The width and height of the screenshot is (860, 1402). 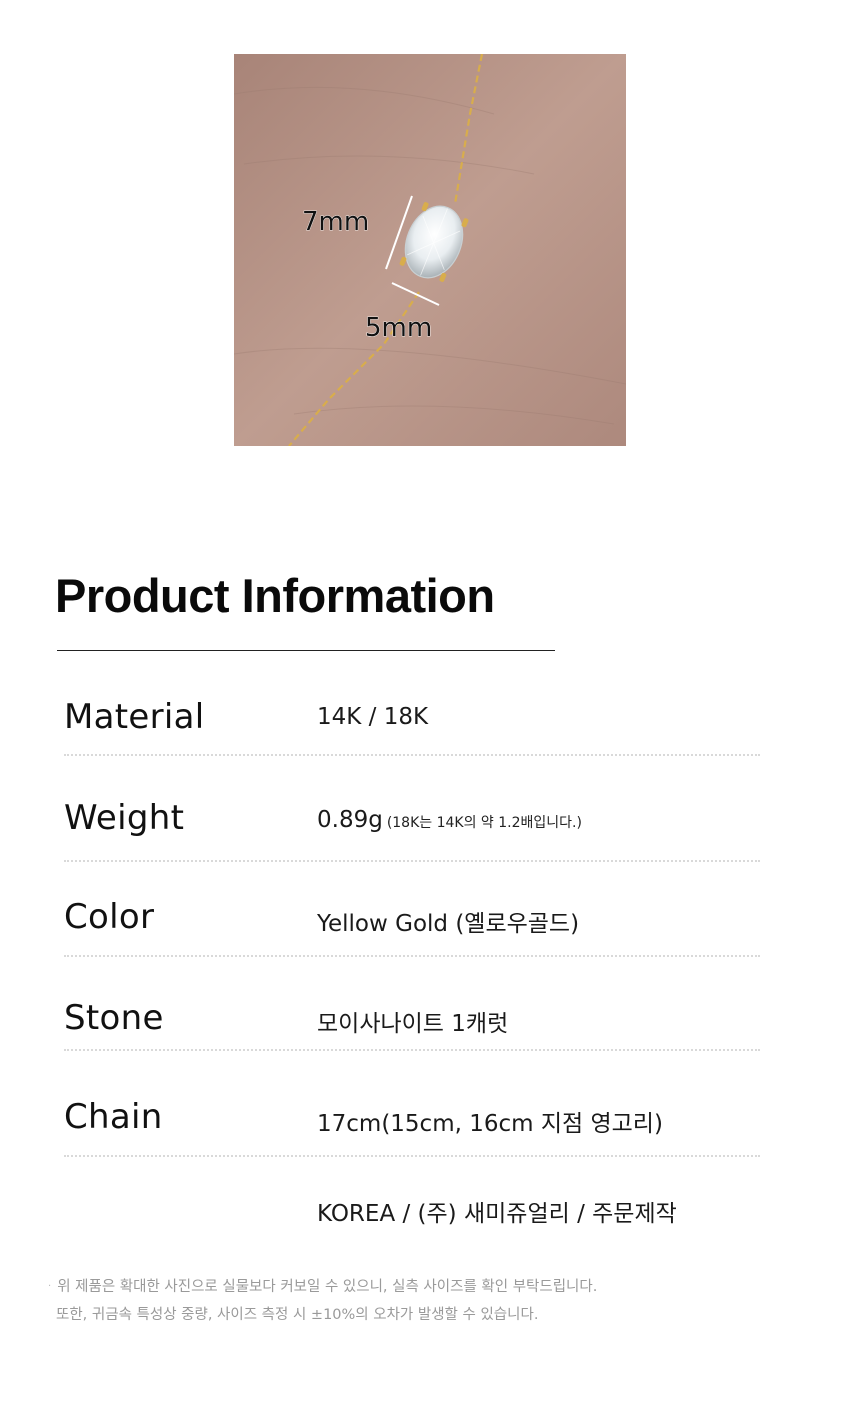 What do you see at coordinates (109, 917) in the screenshot?
I see `spec-label-color: Color` at bounding box center [109, 917].